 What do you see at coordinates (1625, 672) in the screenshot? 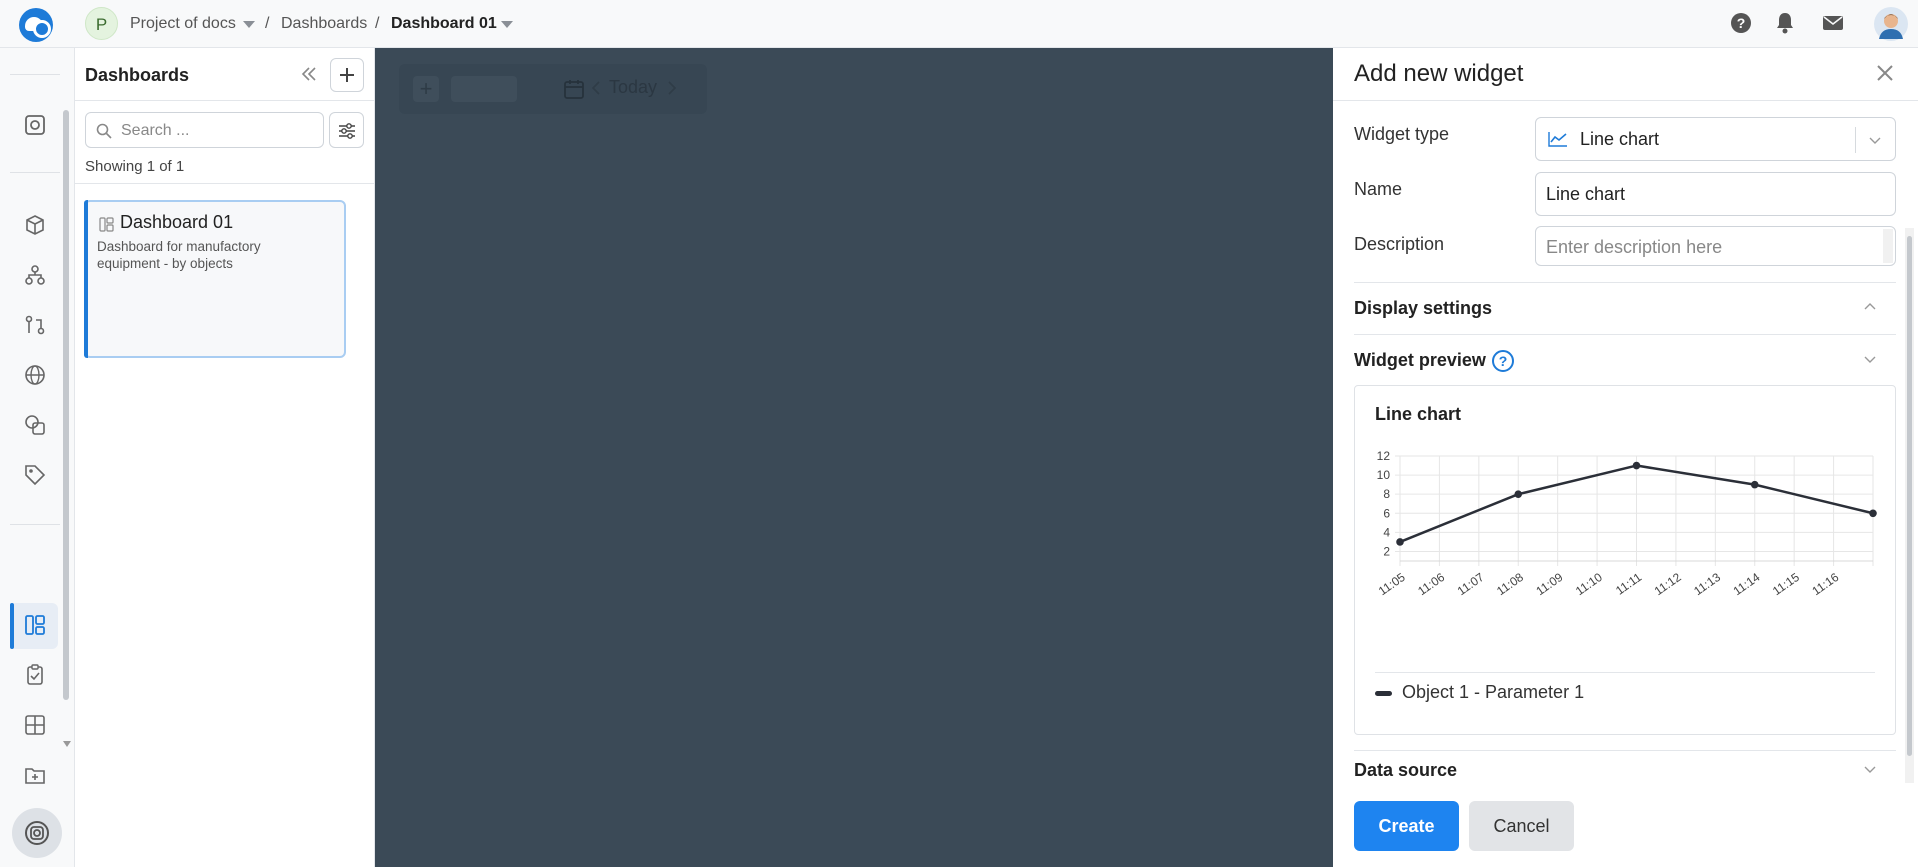
I see `legend-divider` at bounding box center [1625, 672].